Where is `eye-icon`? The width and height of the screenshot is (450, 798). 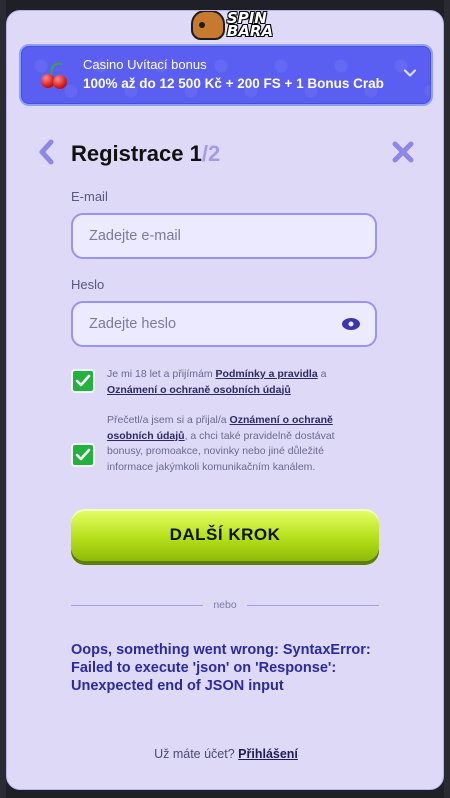
eye-icon is located at coordinates (351, 324).